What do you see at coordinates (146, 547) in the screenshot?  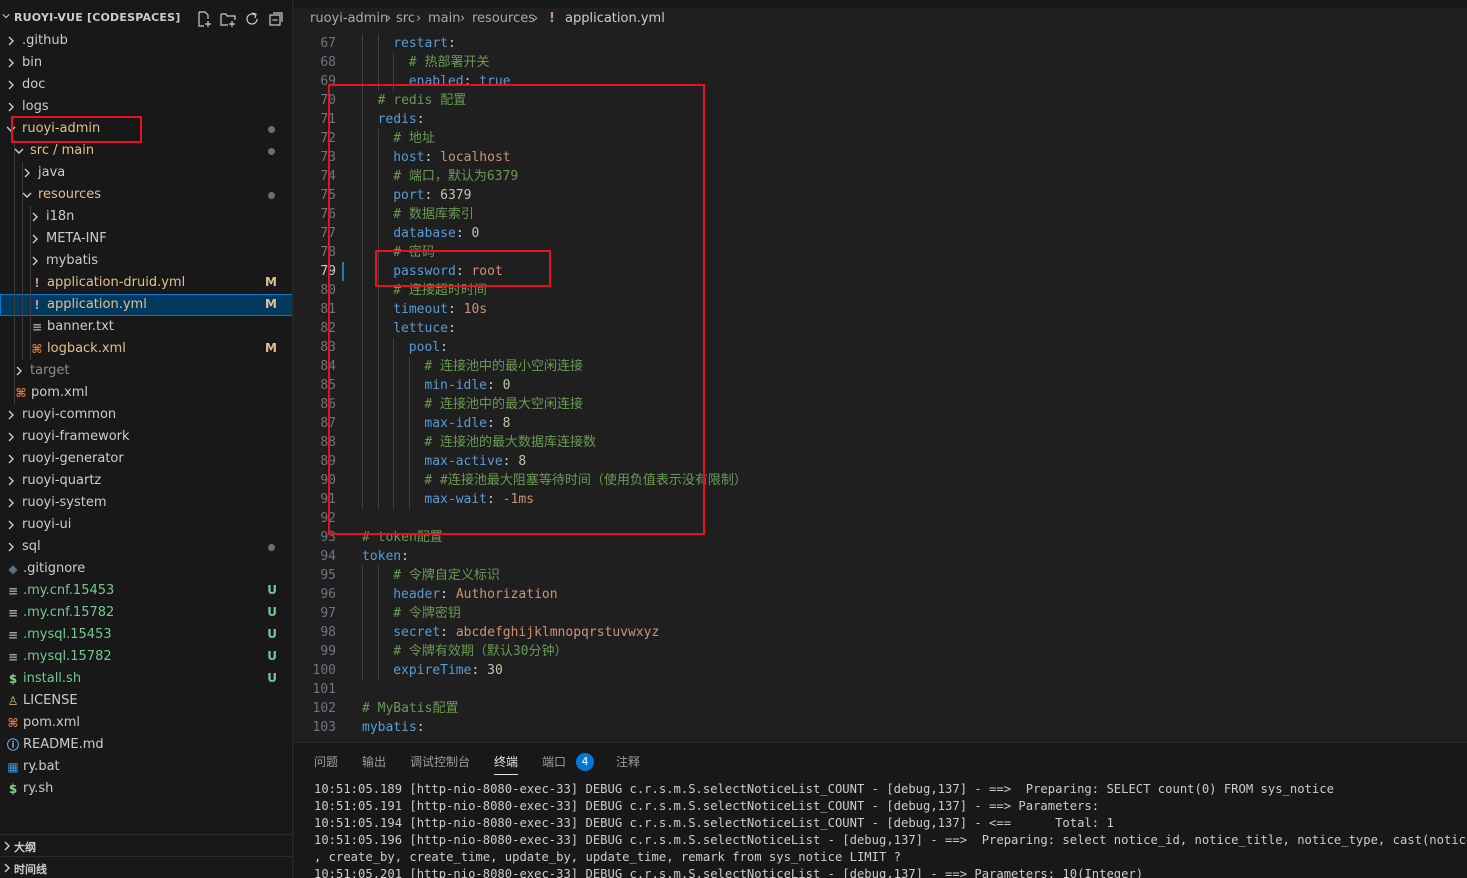 I see `tree-folder: sql` at bounding box center [146, 547].